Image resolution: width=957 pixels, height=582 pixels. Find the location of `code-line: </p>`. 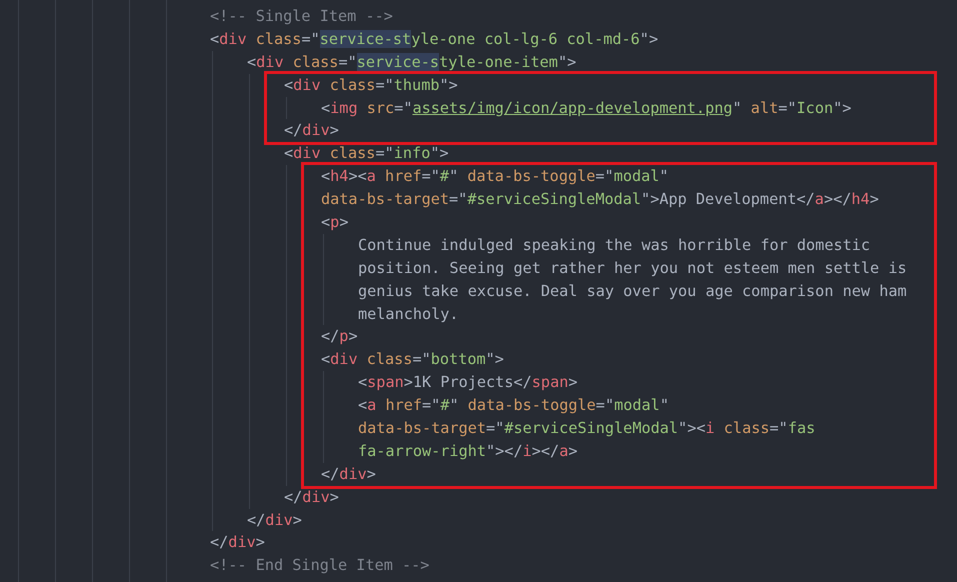

code-line: </p> is located at coordinates (339, 337).